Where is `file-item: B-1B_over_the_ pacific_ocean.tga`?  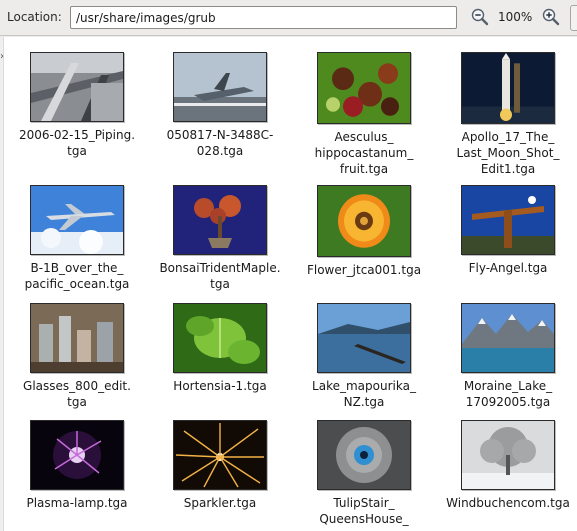
file-item: B-1B_over_the_ pacific_ocean.tga is located at coordinates (77, 238).